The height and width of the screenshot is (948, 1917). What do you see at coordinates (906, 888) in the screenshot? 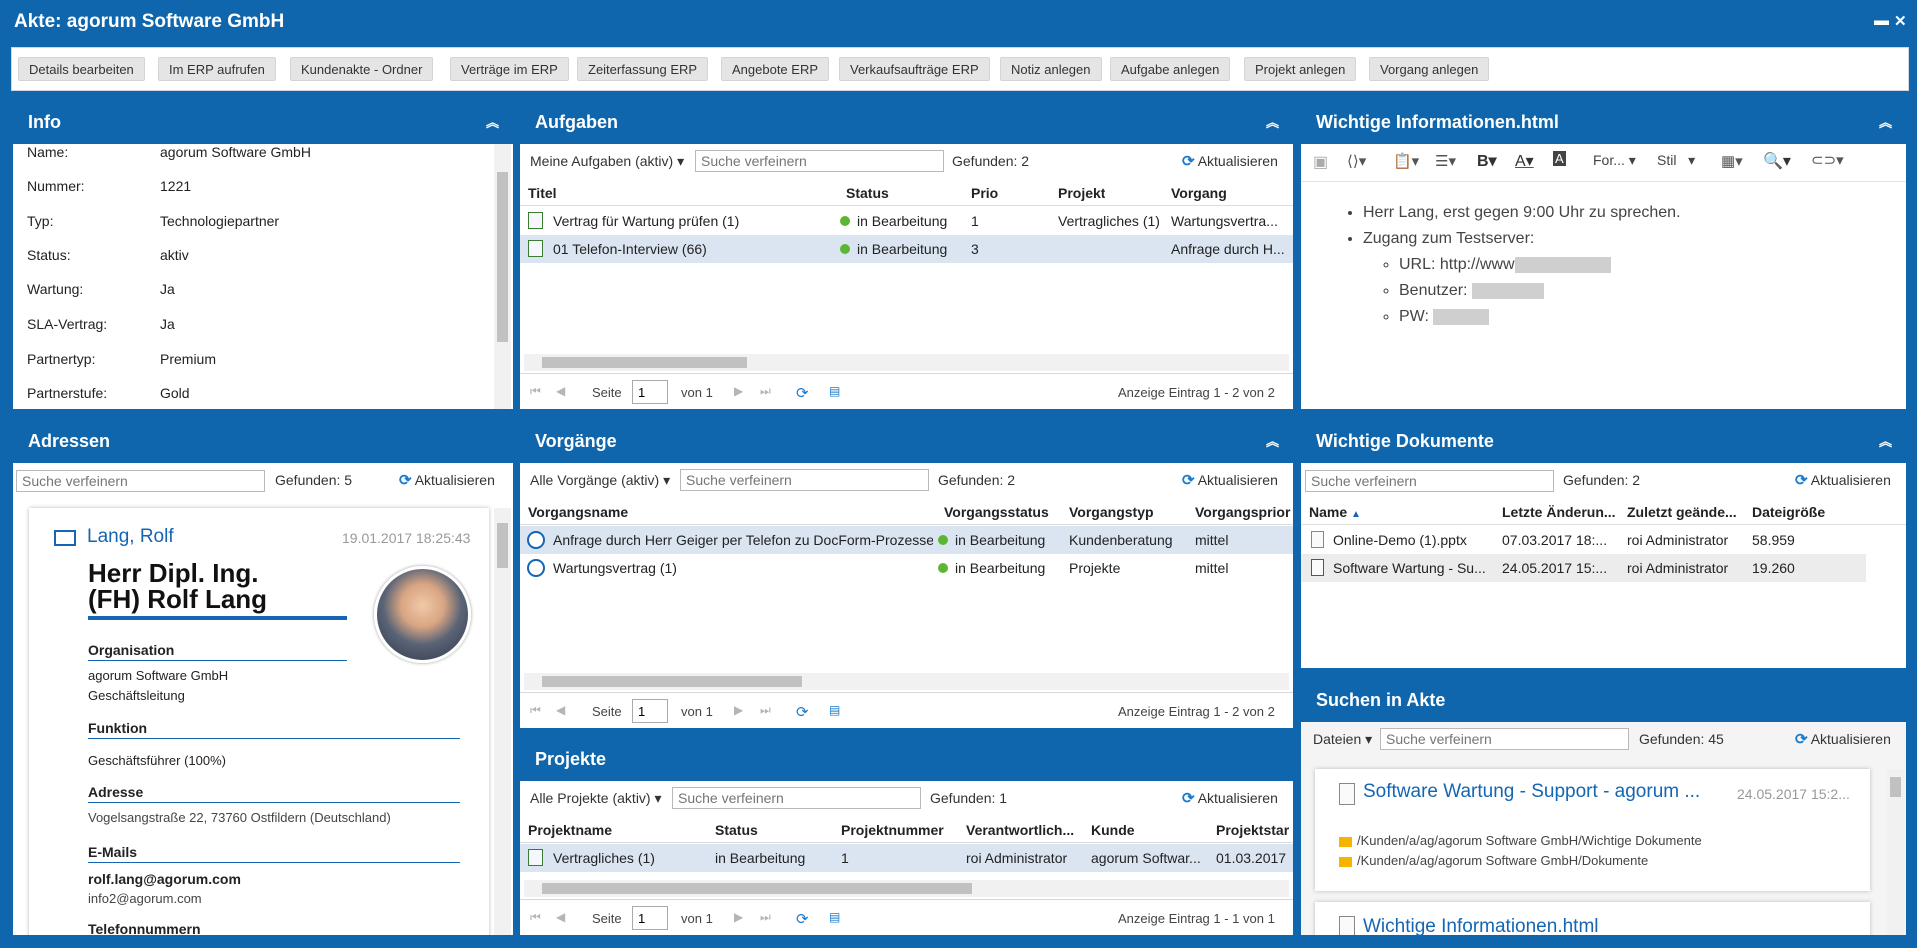
I see `projekte-hscrollbar` at bounding box center [906, 888].